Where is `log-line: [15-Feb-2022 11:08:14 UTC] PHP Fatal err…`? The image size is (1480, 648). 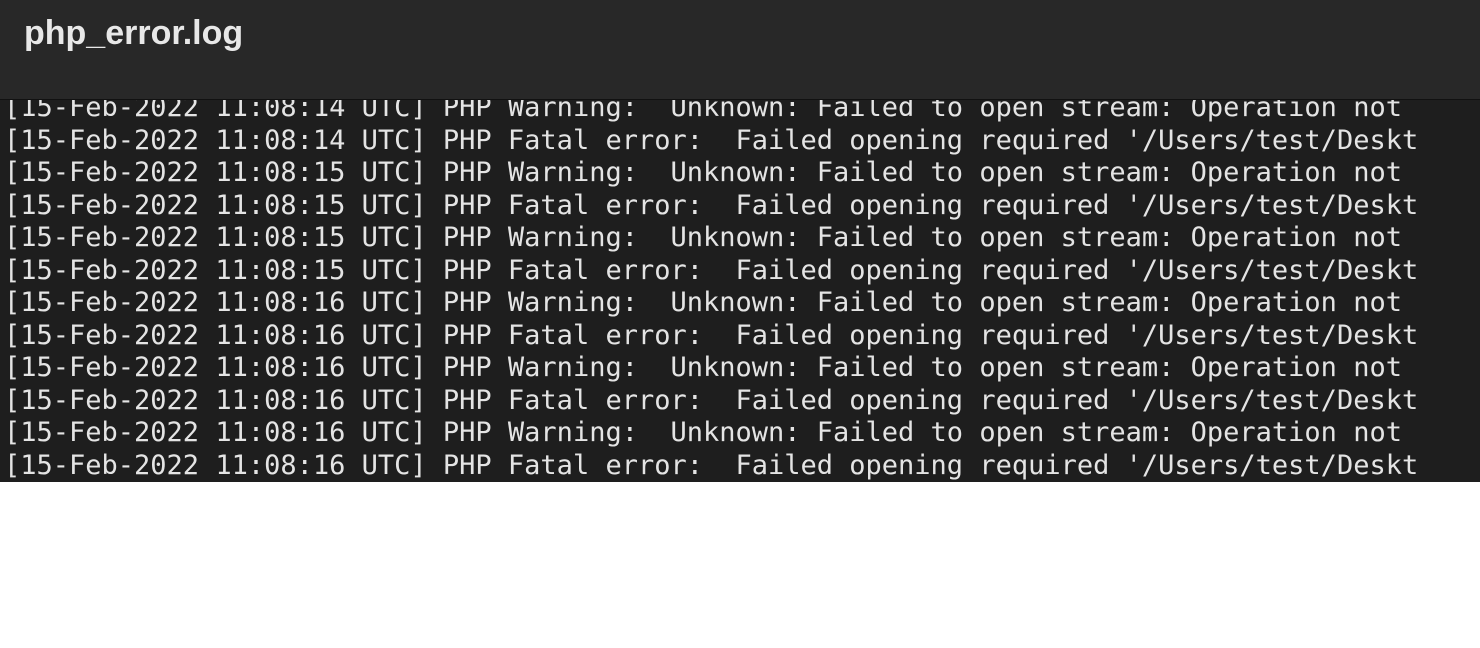
log-line: [15-Feb-2022 11:08:14 UTC] PHP Fatal err… is located at coordinates (711, 140).